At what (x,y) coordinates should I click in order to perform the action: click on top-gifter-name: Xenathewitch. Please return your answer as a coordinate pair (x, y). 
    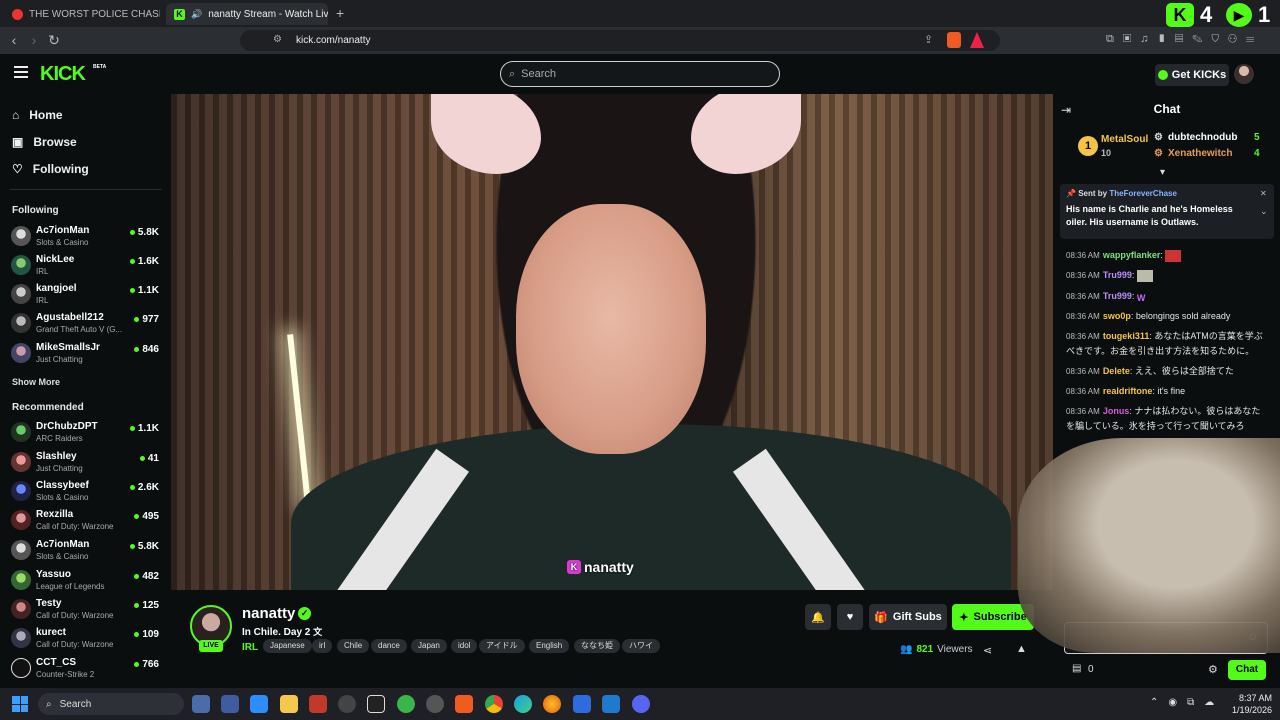
    Looking at the image, I should click on (1200, 153).